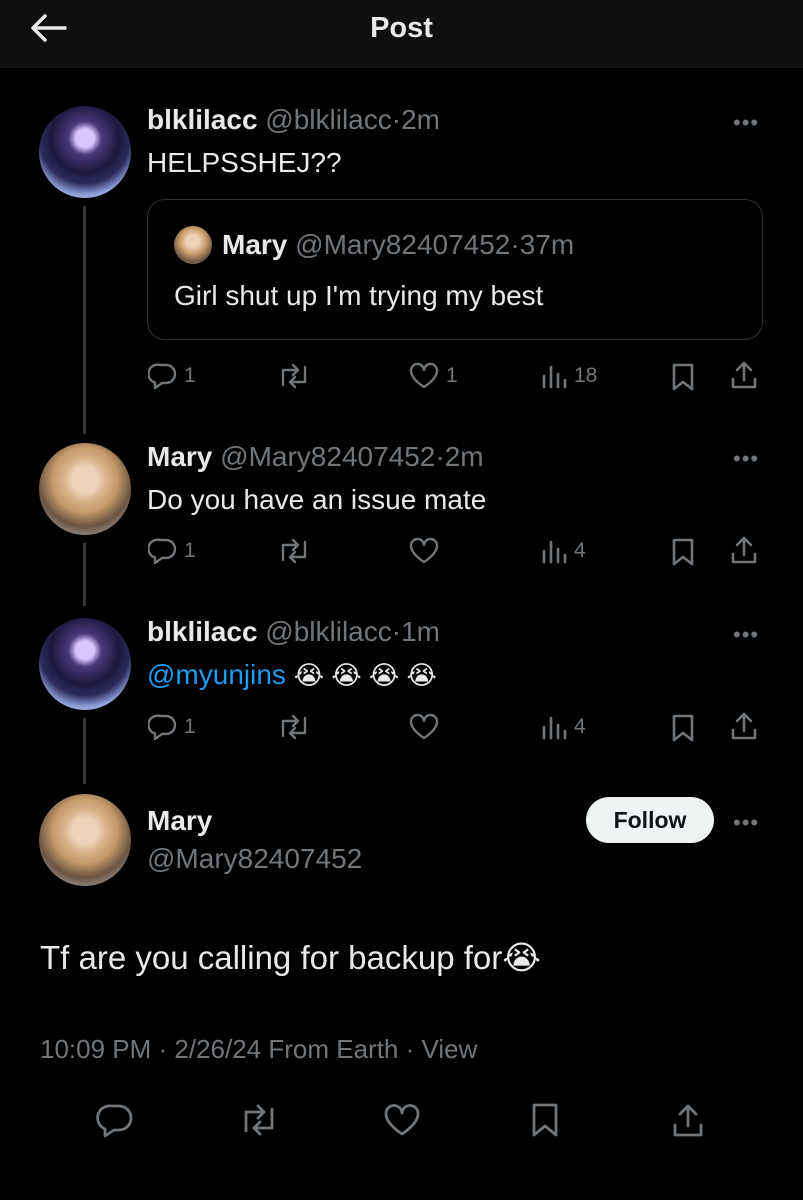 The width and height of the screenshot is (803, 1200). I want to click on reply-meta: Mary @Mary82407452·2m, so click(315, 457).